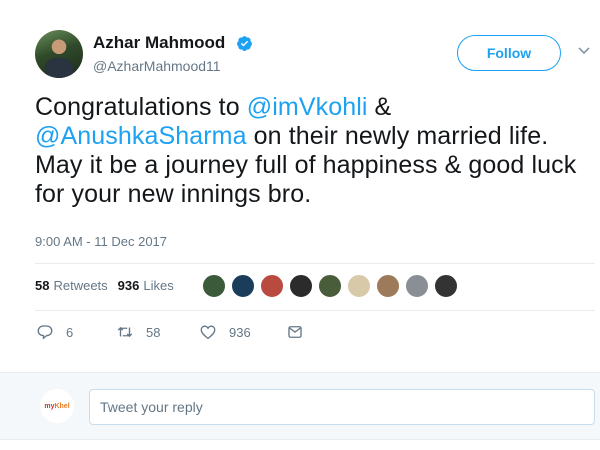 This screenshot has width=600, height=450. Describe the element at coordinates (45, 332) in the screenshot. I see `reply-icon` at that location.